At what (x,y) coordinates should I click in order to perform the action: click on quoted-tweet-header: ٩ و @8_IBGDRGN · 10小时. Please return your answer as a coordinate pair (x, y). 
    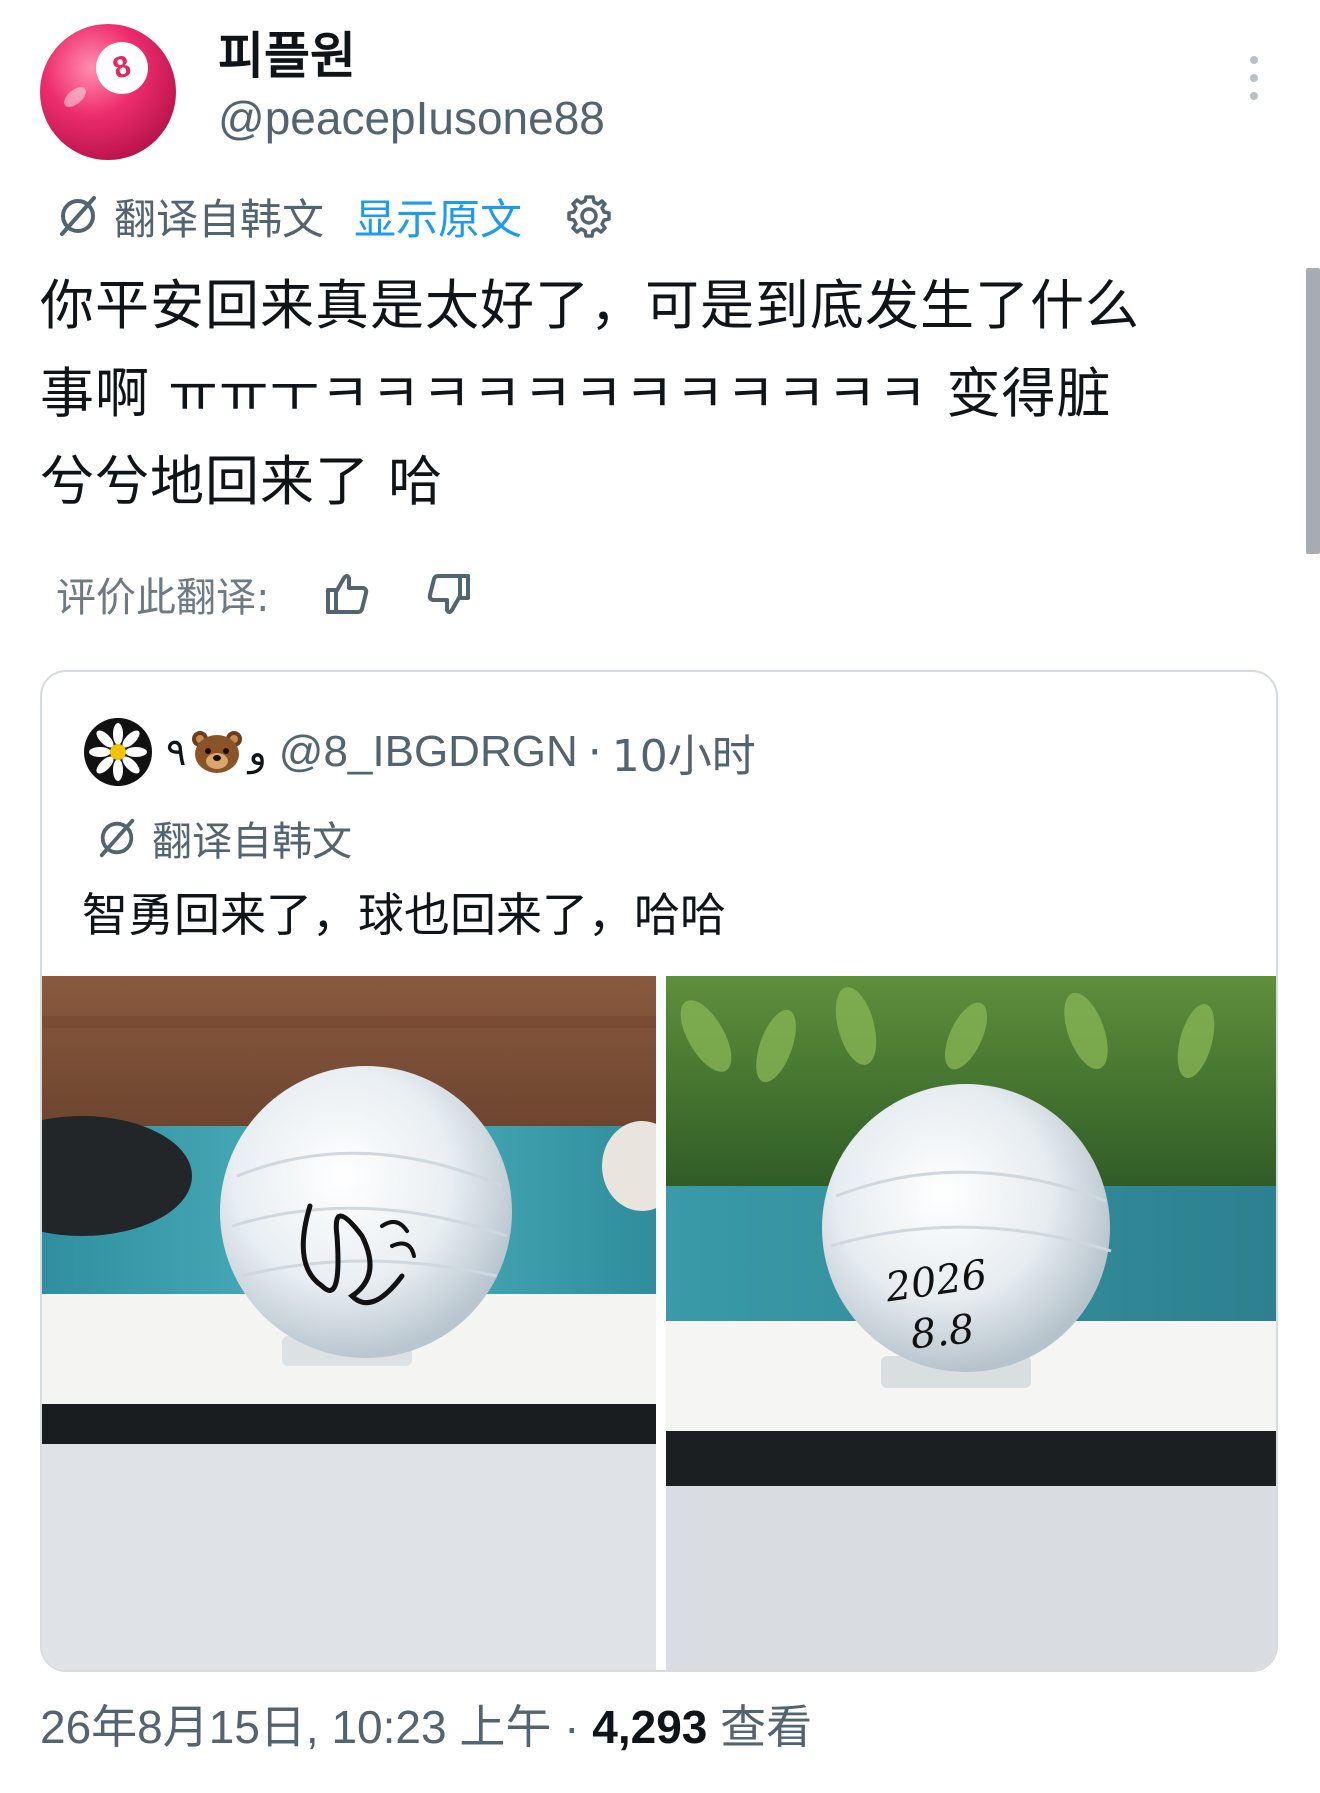
    Looking at the image, I should click on (420, 752).